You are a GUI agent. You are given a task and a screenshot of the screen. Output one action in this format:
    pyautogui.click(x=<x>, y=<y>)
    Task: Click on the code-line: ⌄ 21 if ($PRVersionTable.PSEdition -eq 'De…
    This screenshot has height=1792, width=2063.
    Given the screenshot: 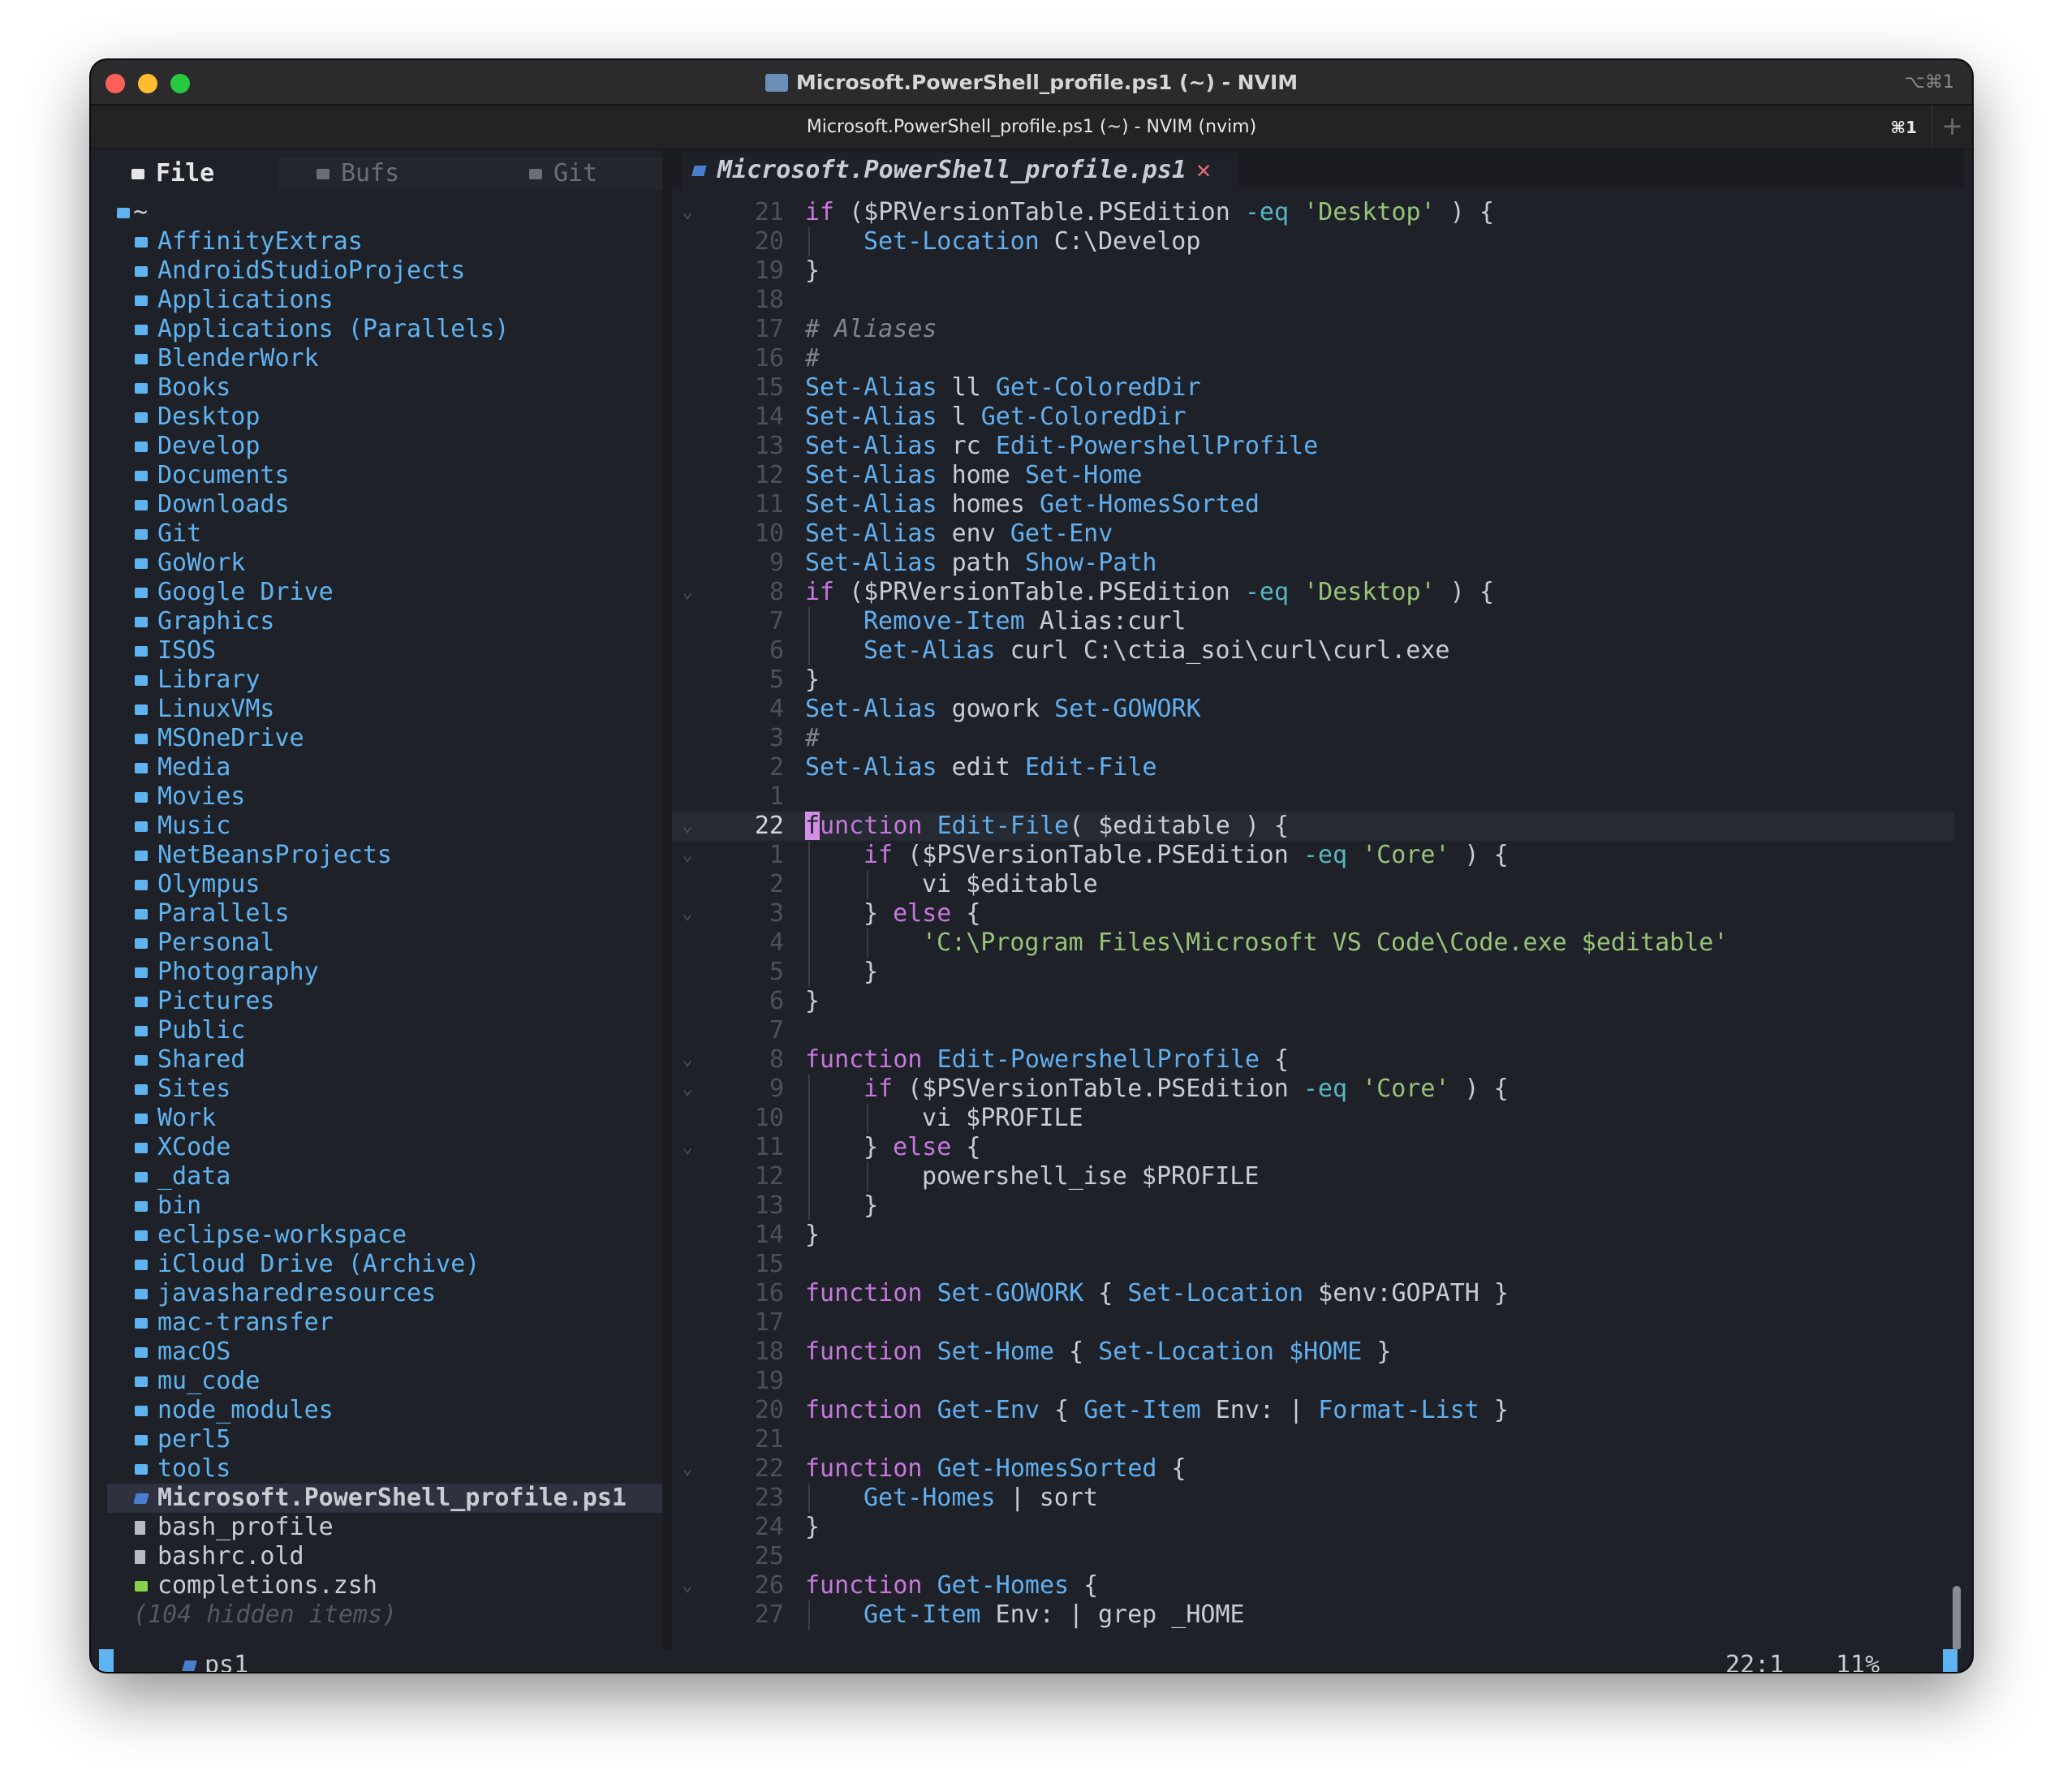 What is the action you would take?
    pyautogui.click(x=1313, y=213)
    